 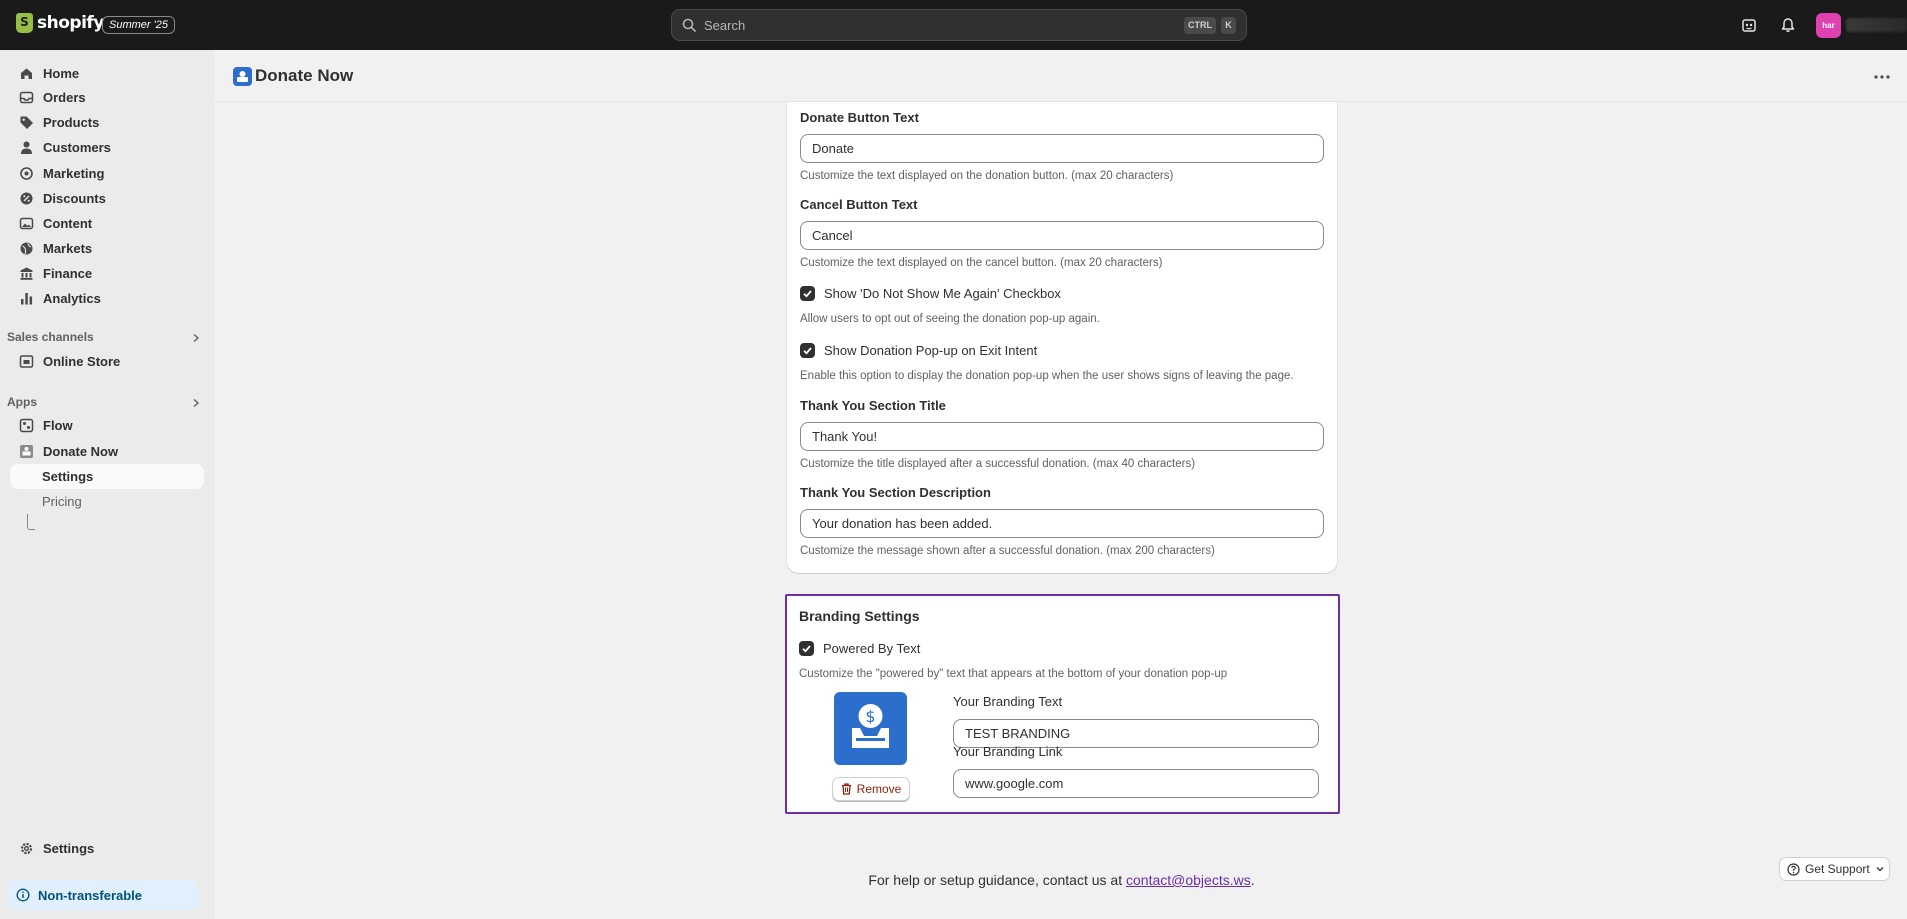 What do you see at coordinates (689, 25) in the screenshot?
I see `search-icon` at bounding box center [689, 25].